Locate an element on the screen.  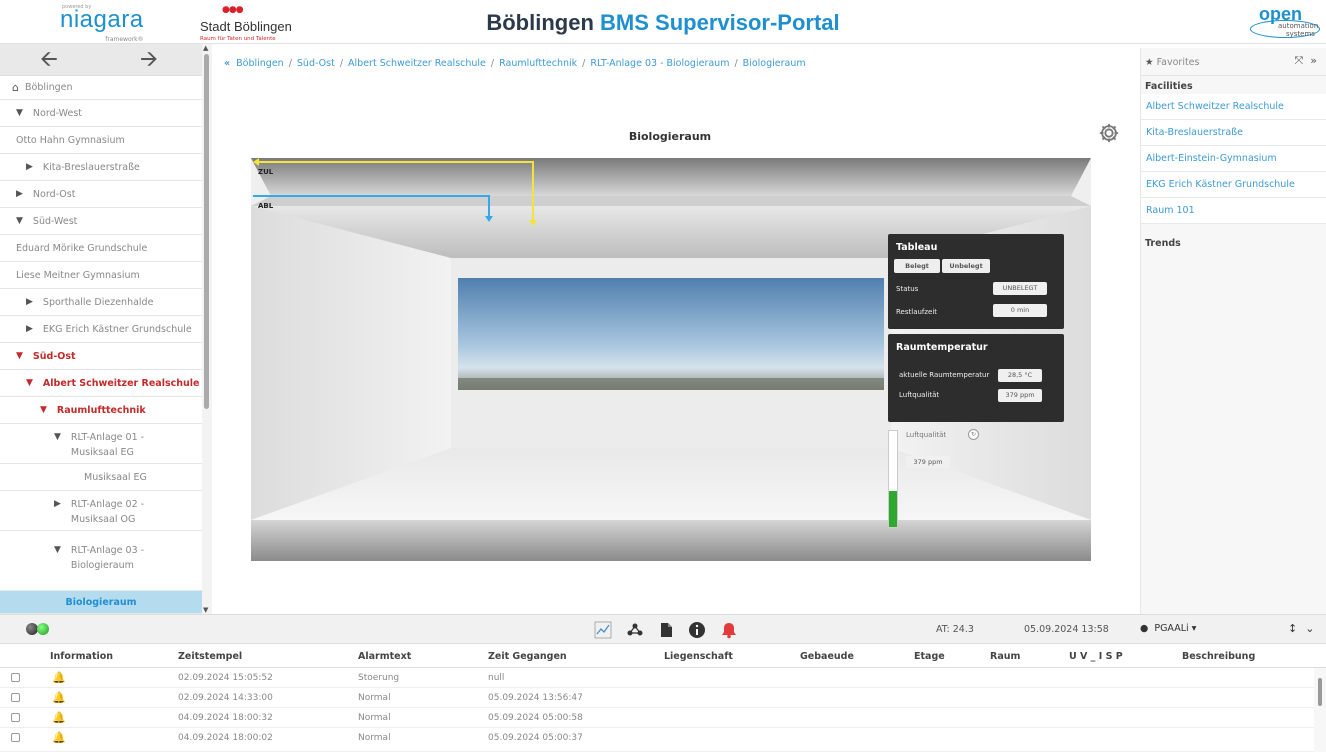
nav-item-nord-ost: ▶ Nord-Ost is located at coordinates (101, 194).